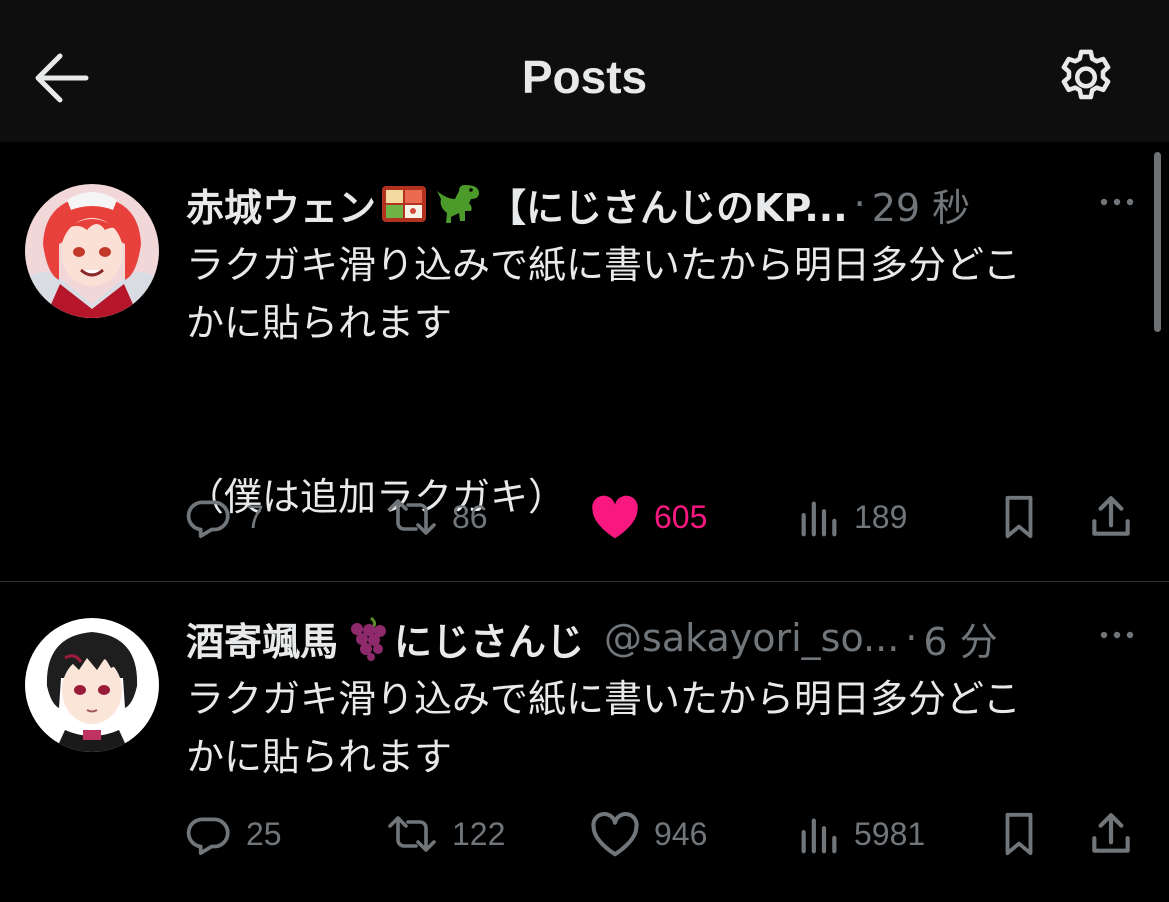 This screenshot has height=902, width=1169. Describe the element at coordinates (233, 834) in the screenshot. I see `reply-button: 25` at that location.